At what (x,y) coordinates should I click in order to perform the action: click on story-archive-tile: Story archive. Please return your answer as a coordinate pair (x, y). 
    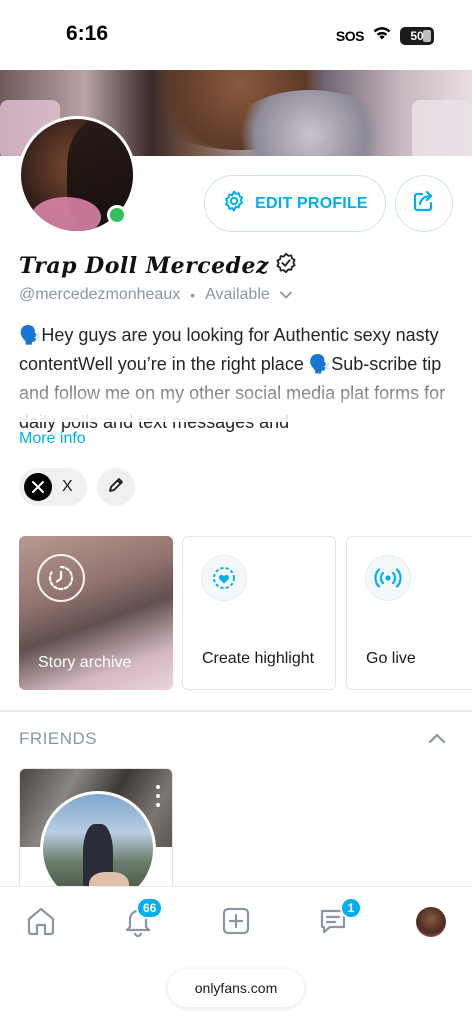
    Looking at the image, I should click on (96, 613).